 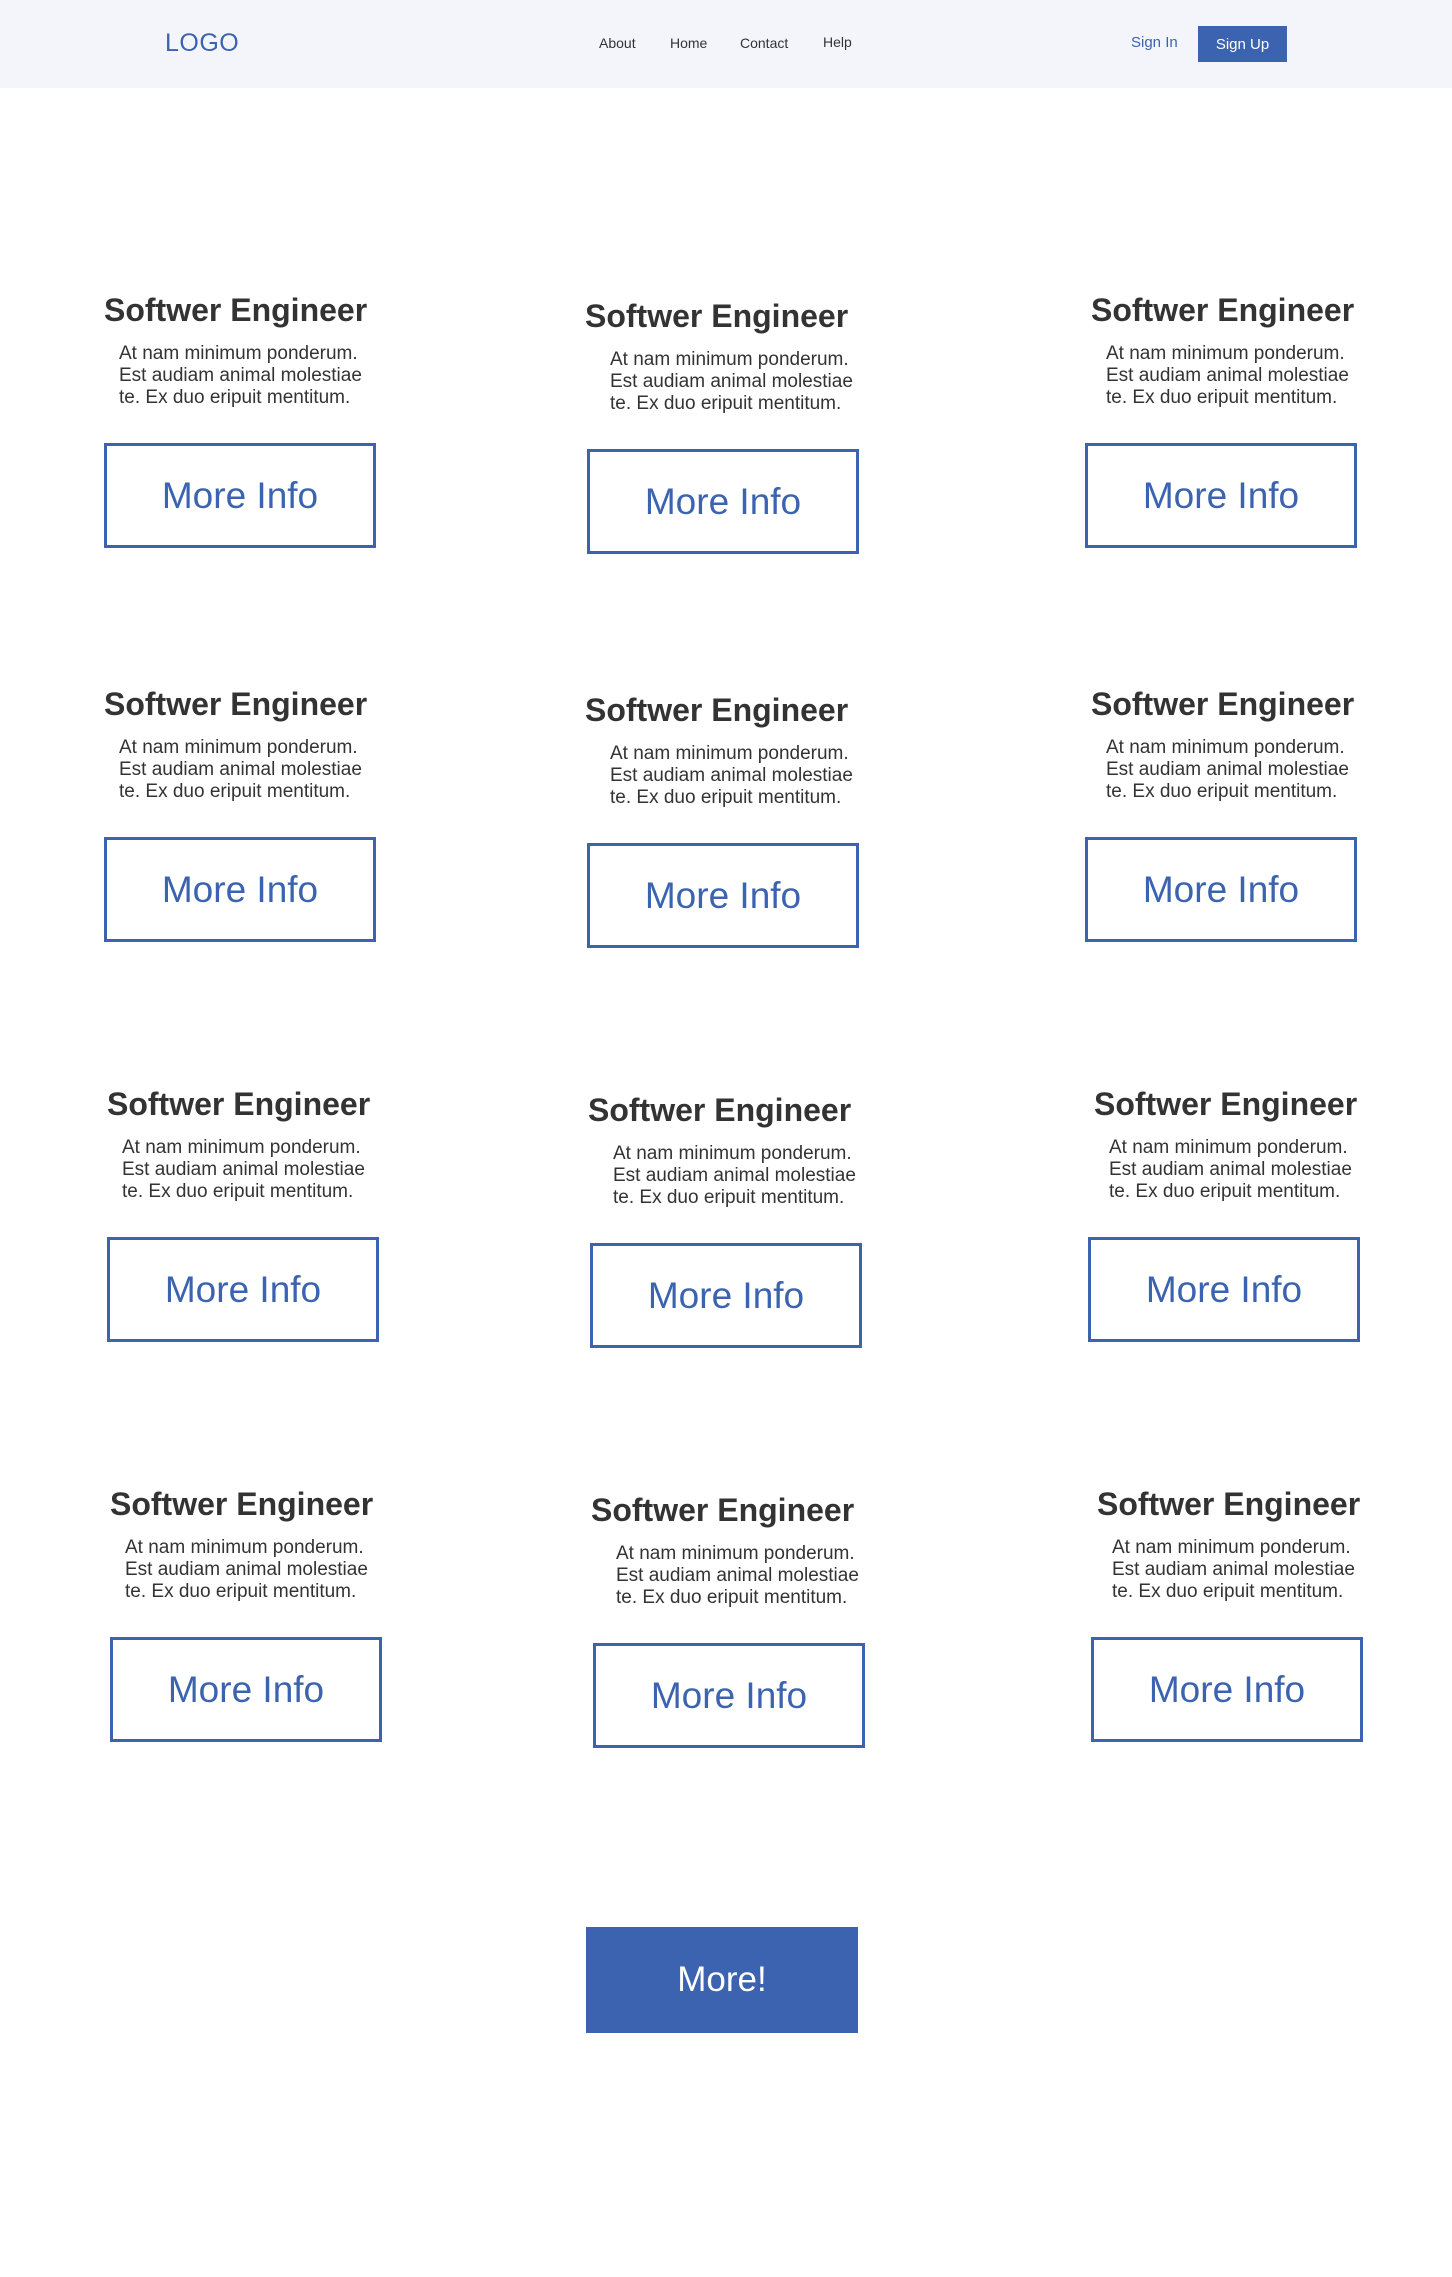 I want to click on load-more-button: More!, so click(x=722, y=1980).